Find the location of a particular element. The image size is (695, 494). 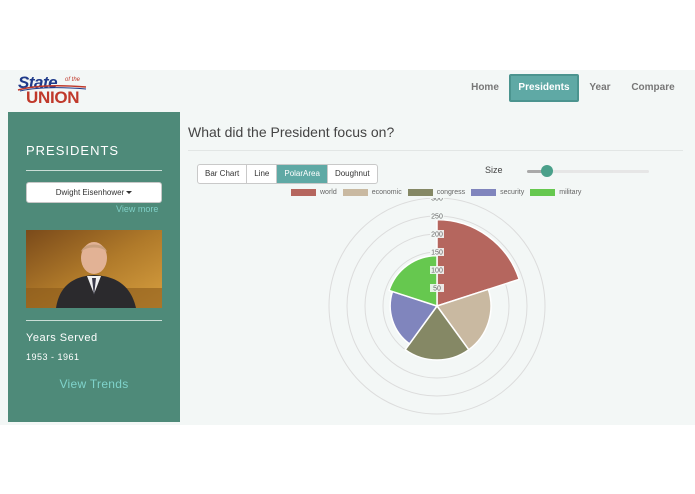

legend-item: security is located at coordinates (498, 192).